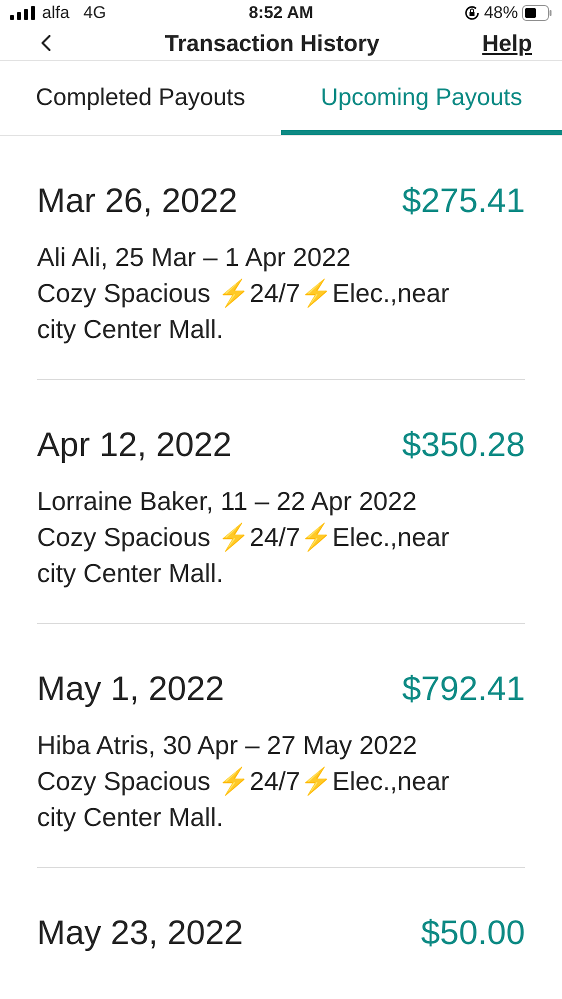 This screenshot has height=999, width=562. I want to click on status-time: 8:52 AM, so click(281, 13).